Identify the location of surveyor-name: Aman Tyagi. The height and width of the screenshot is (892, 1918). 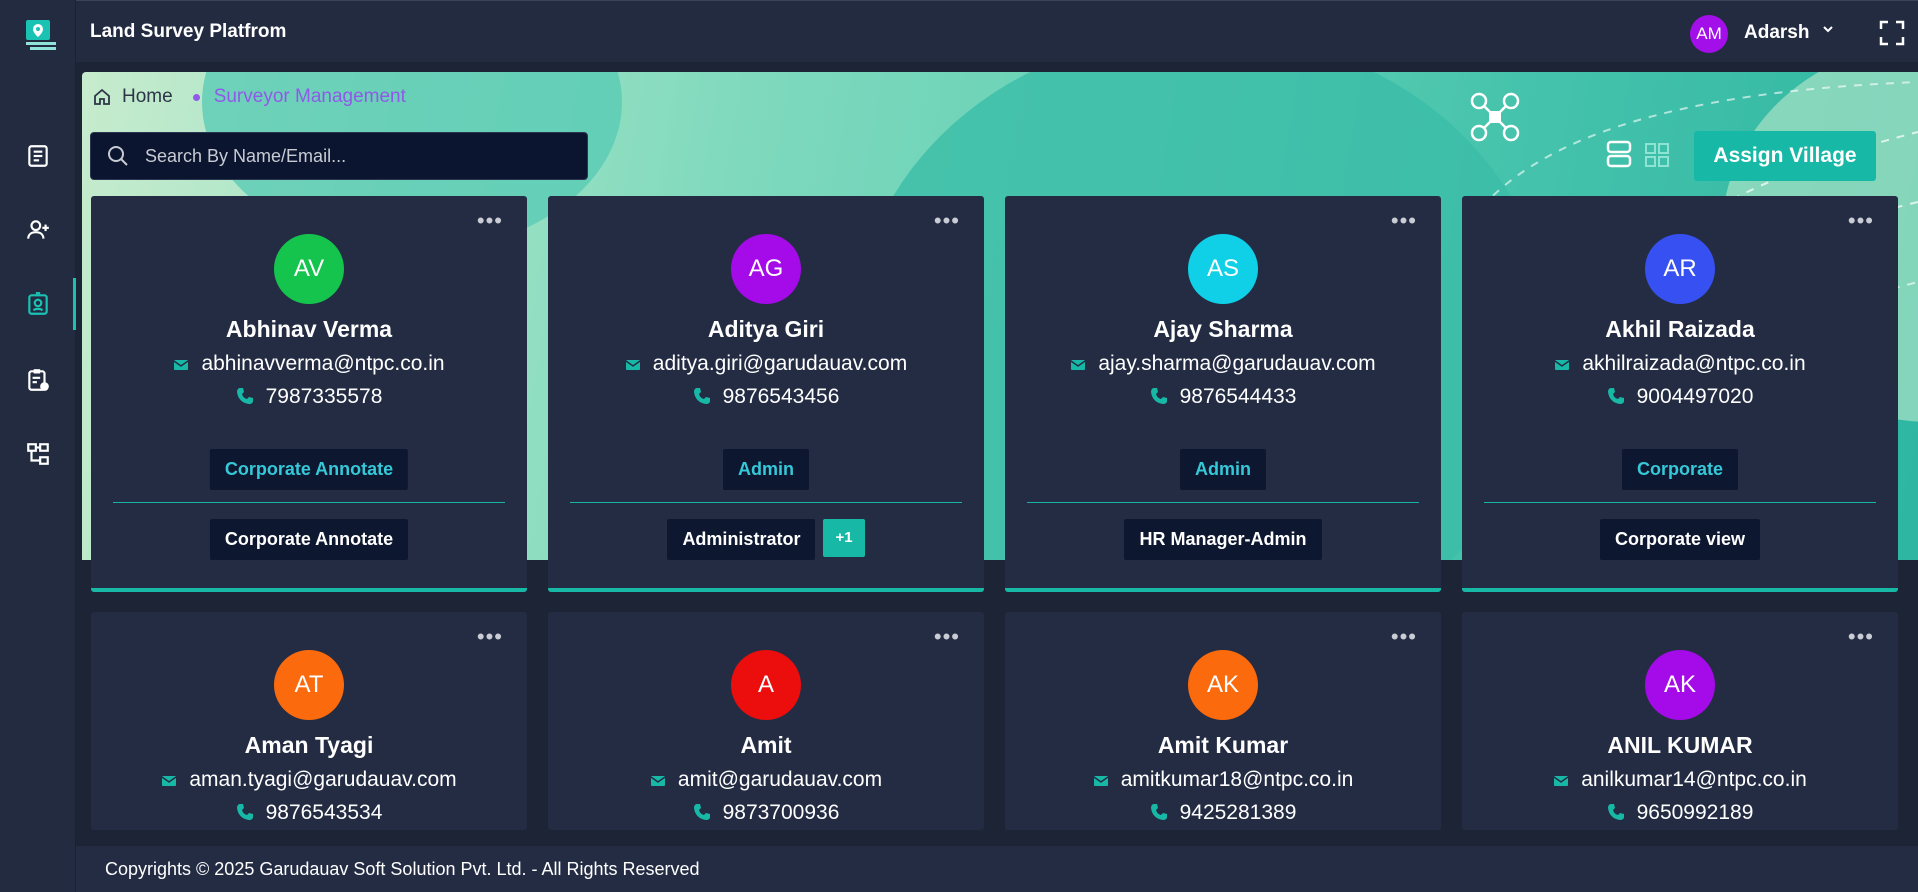
(309, 745).